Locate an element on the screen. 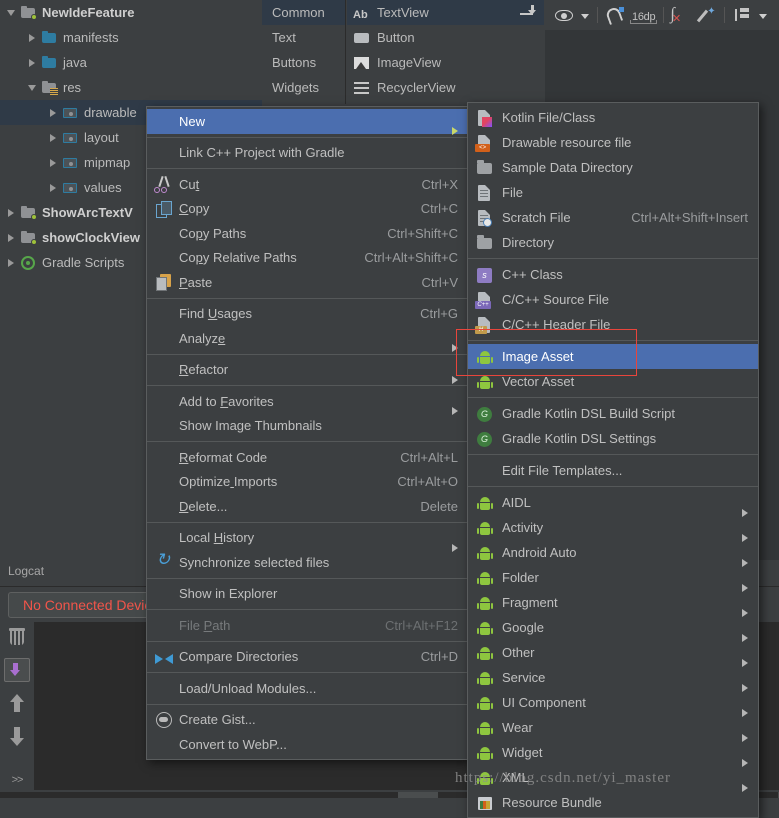 The height and width of the screenshot is (818, 779). menu-item-image-asset: Image Asset is located at coordinates (613, 356).